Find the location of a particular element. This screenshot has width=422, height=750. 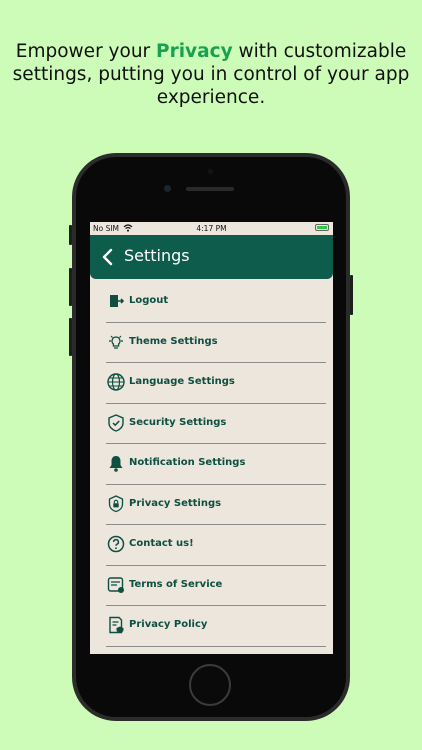

menu-item-label: Privacy Policy is located at coordinates (168, 624).